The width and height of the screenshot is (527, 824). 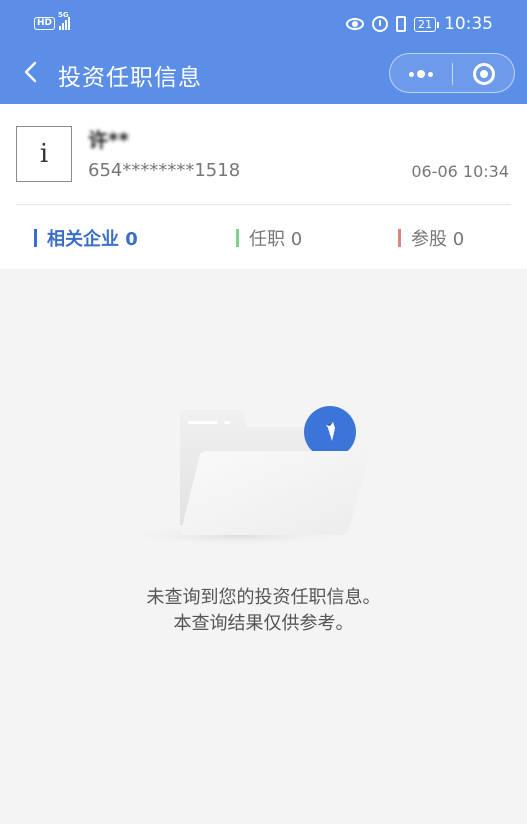 I want to click on vibrate-icon, so click(x=401, y=24).